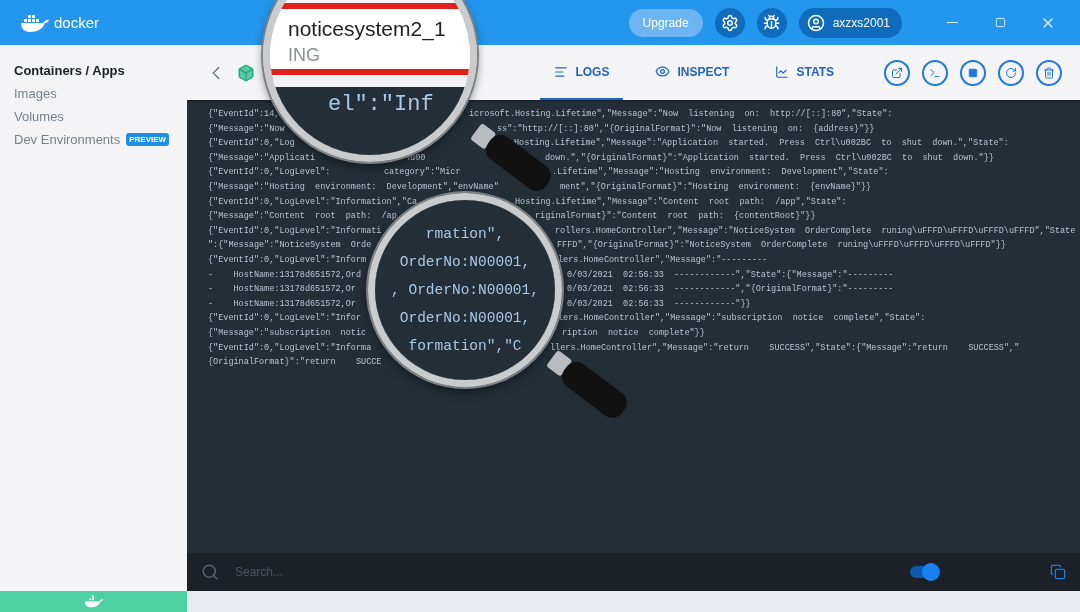 The width and height of the screenshot is (1080, 612). What do you see at coordinates (730, 290) in the screenshot?
I see `log-text: 0/03/2021 02:56:33 ------------","{OriginalFormat}":"---------` at bounding box center [730, 290].